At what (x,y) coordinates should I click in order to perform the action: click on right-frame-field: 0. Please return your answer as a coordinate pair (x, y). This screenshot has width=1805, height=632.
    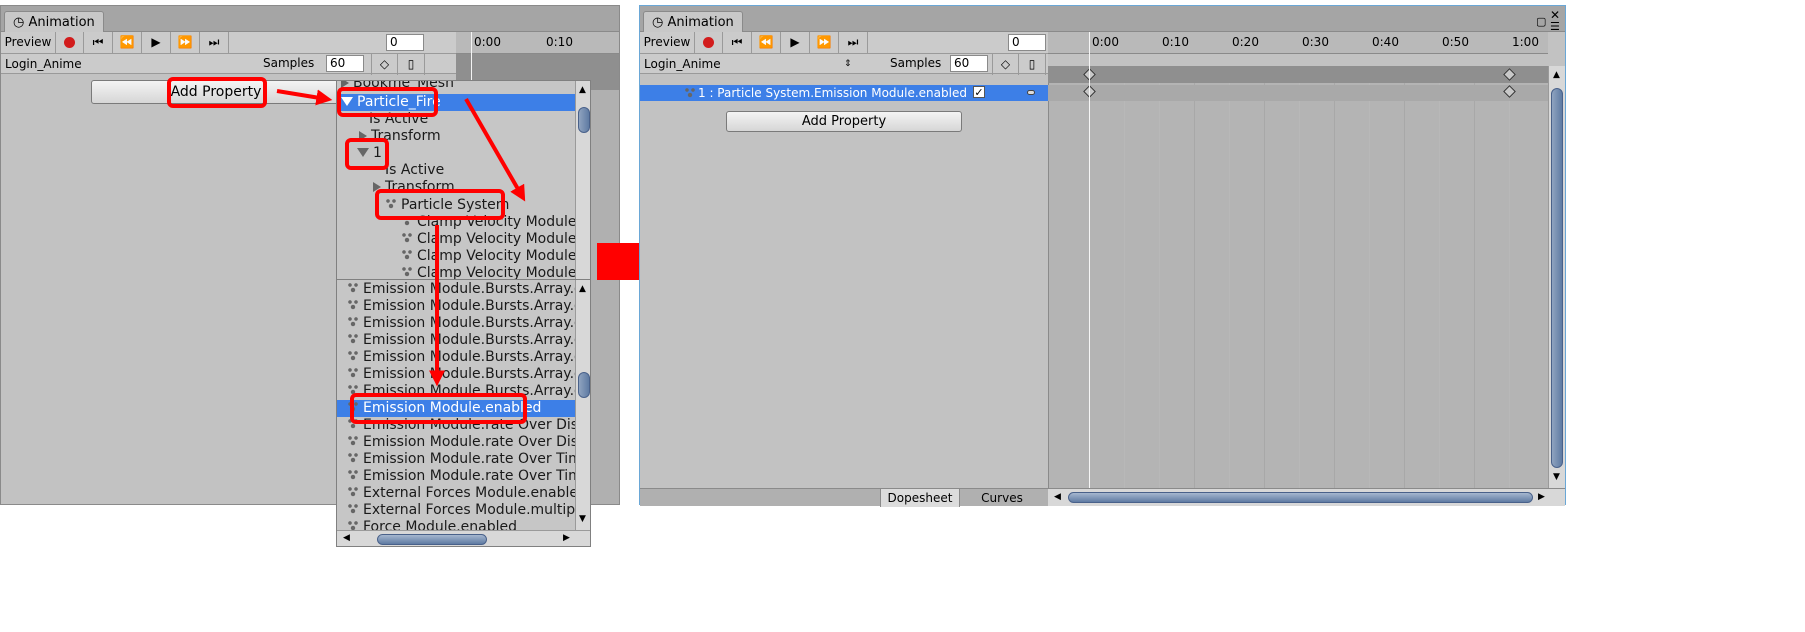
    Looking at the image, I should click on (1027, 42).